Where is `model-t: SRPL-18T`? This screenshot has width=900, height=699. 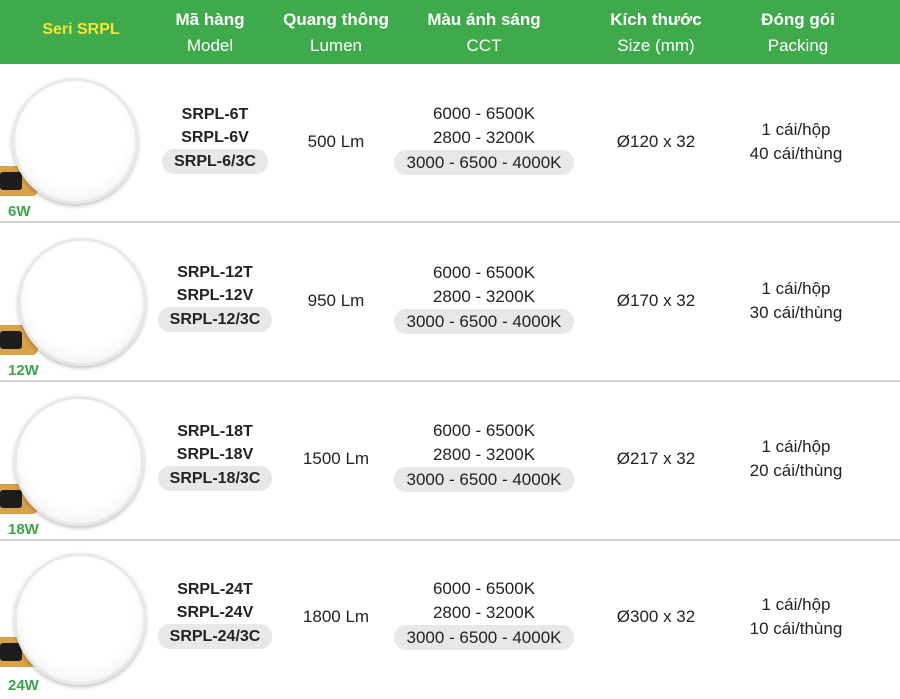
model-t: SRPL-18T is located at coordinates (215, 431).